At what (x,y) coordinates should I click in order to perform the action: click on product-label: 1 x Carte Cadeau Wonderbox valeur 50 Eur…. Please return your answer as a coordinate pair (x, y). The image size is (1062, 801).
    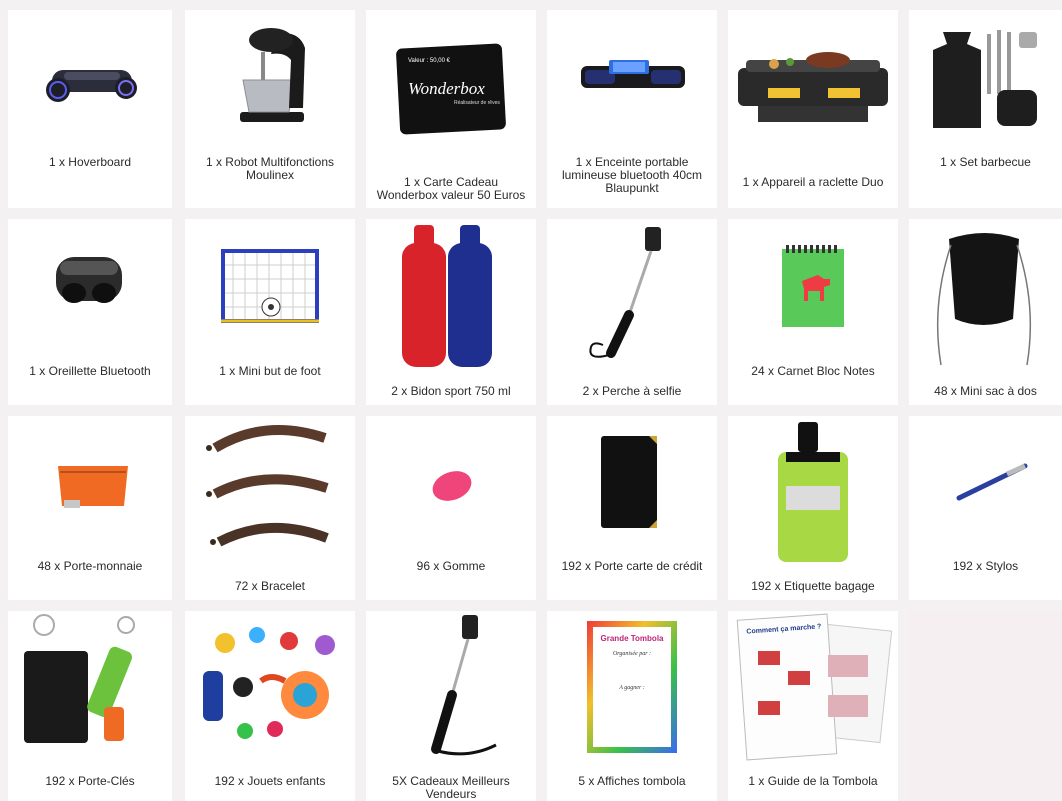
    Looking at the image, I should click on (451, 188).